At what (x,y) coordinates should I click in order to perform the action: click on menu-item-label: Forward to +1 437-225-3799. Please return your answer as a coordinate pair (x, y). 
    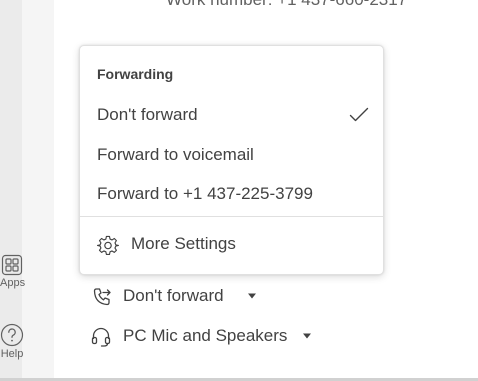
    Looking at the image, I should click on (205, 193).